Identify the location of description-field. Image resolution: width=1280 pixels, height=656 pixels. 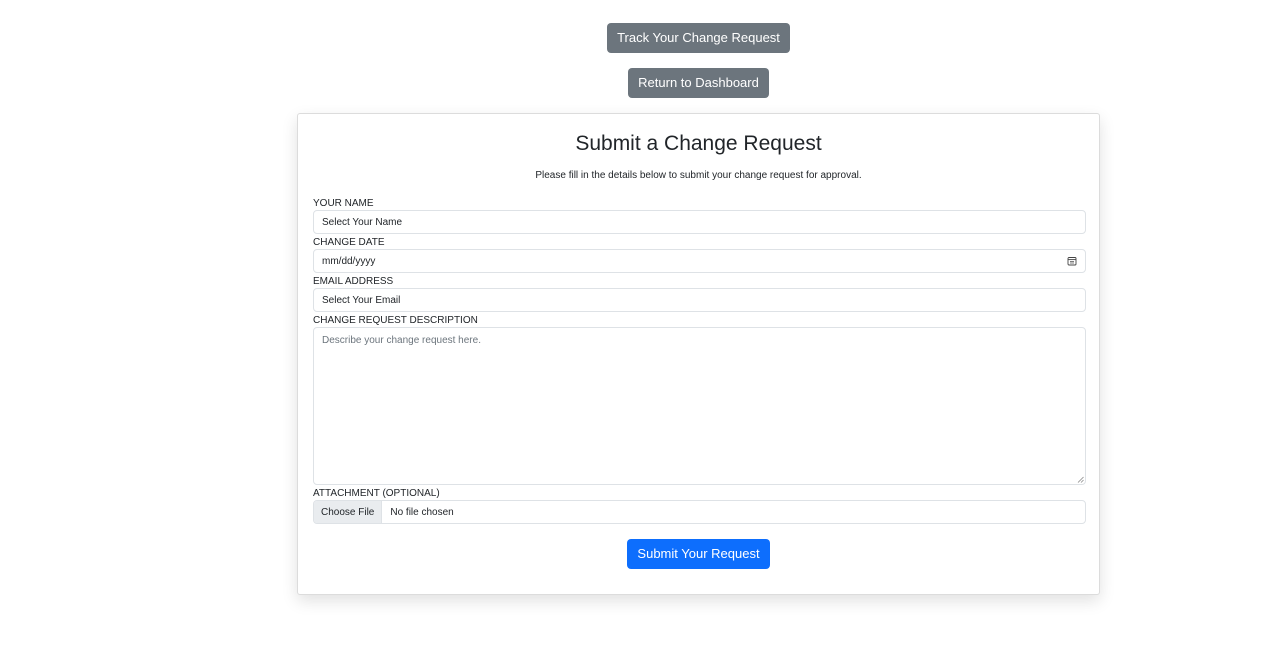
(699, 406).